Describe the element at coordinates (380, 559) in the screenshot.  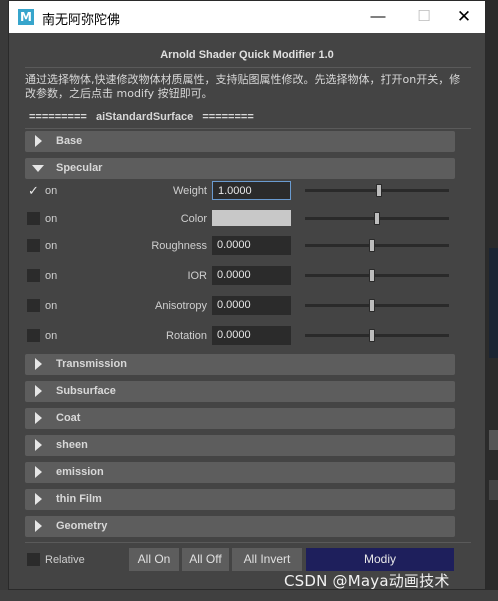
I see `modify-button: Modiy` at that location.